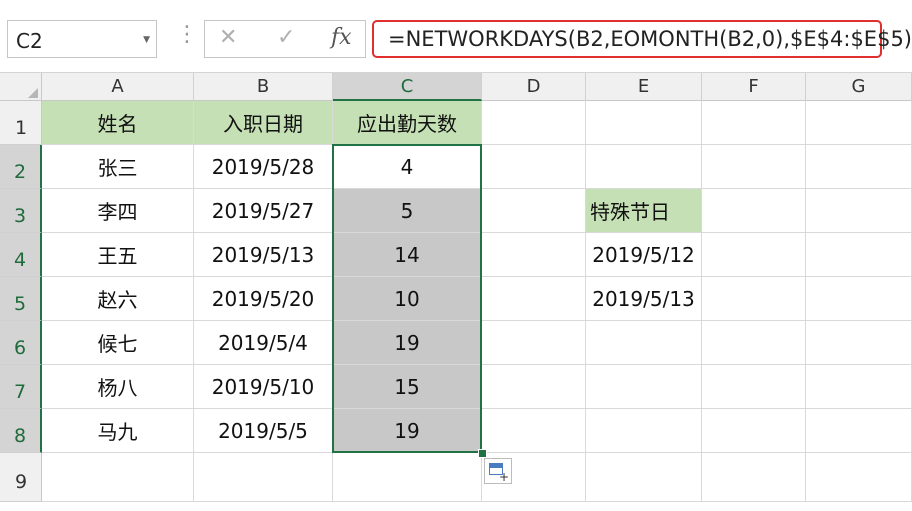 The image size is (912, 511). Describe the element at coordinates (21, 87) in the screenshot. I see `select-all-button` at that location.